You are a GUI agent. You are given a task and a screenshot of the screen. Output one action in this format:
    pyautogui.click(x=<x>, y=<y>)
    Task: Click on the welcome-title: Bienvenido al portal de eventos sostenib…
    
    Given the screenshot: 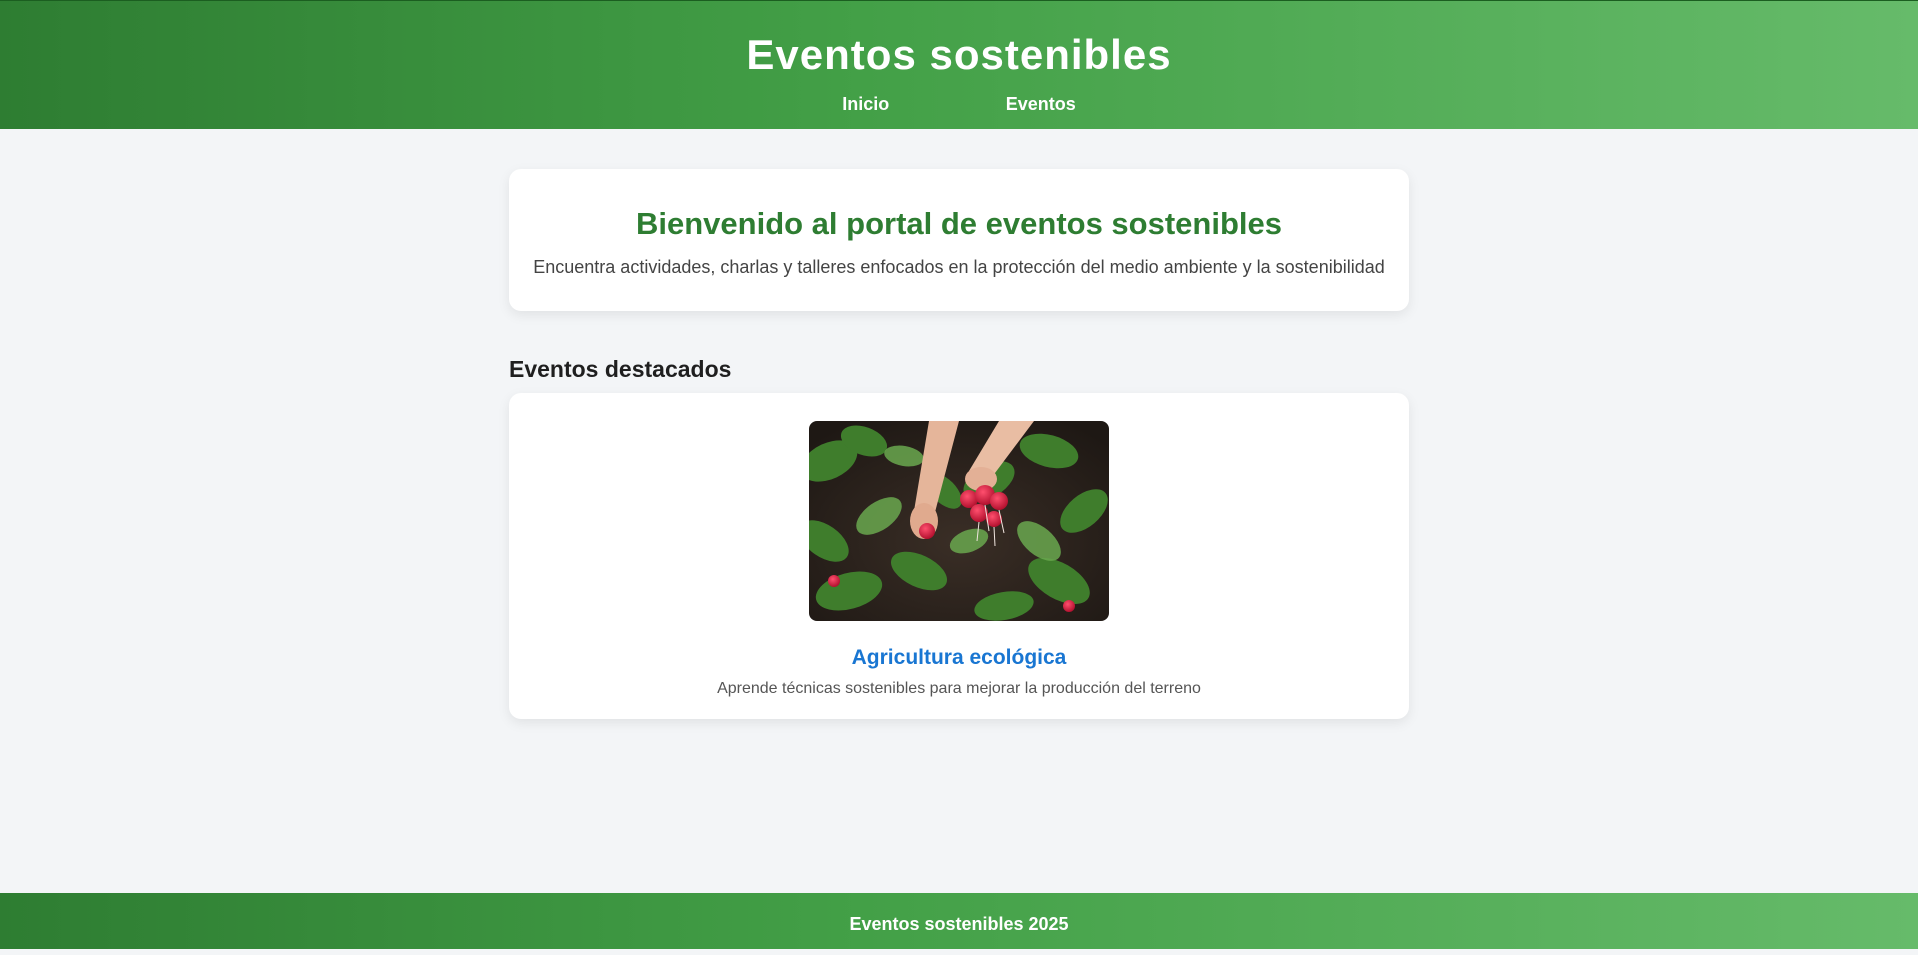 What is the action you would take?
    pyautogui.click(x=958, y=223)
    